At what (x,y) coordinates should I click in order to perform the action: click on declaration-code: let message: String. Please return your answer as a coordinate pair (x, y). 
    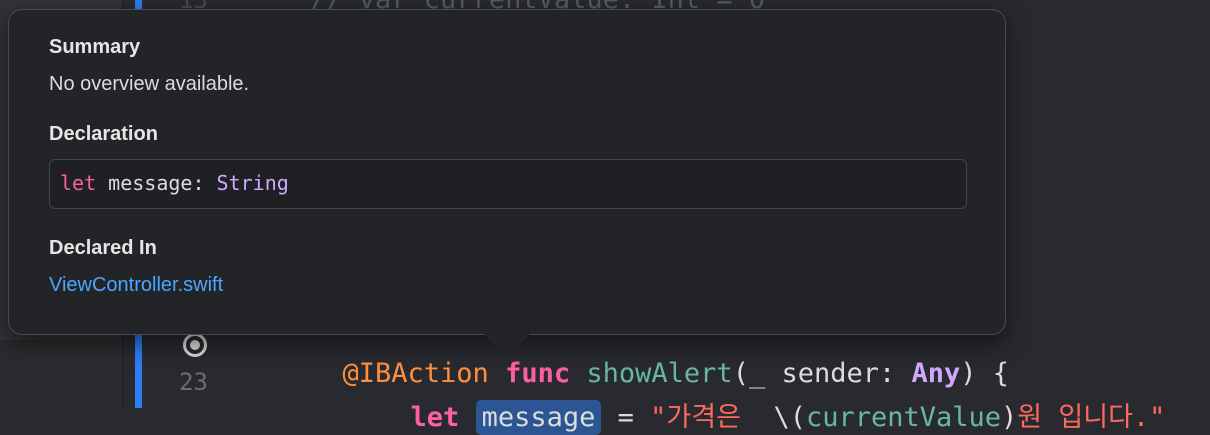
    Looking at the image, I should click on (174, 183).